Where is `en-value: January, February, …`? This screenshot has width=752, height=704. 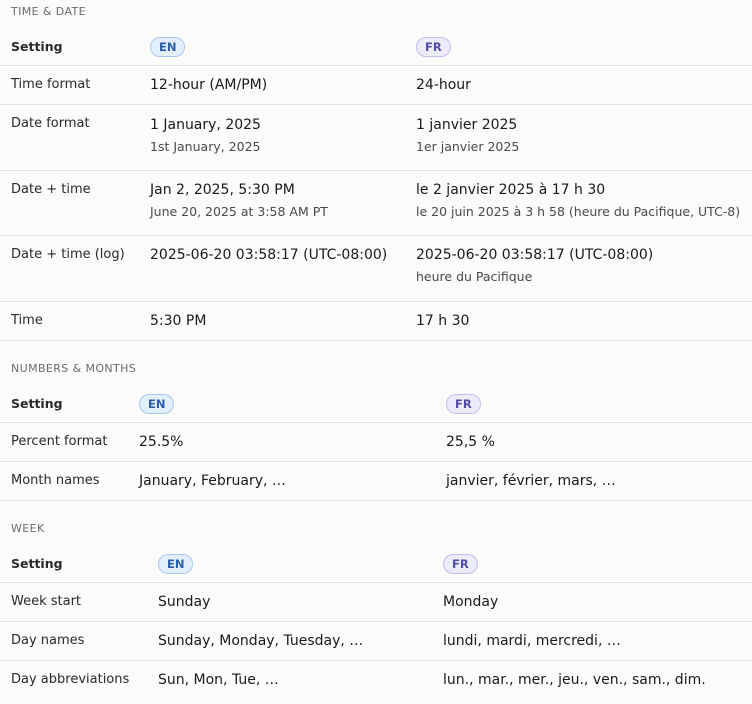
en-value: January, February, … is located at coordinates (212, 481).